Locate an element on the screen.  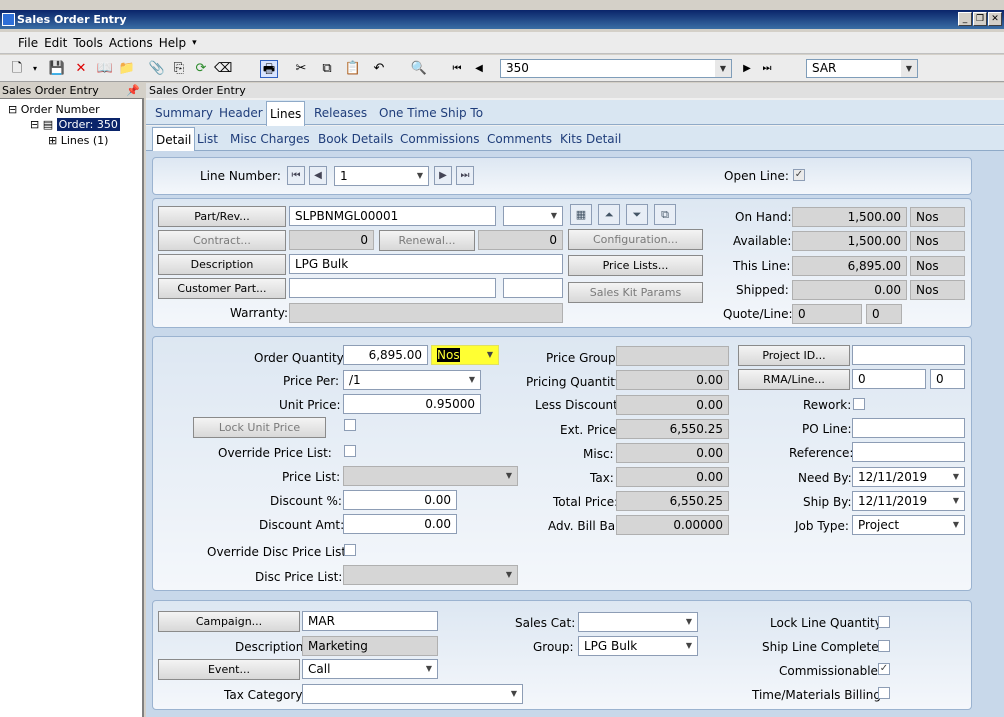
tab-comments: Comments is located at coordinates (519, 139).